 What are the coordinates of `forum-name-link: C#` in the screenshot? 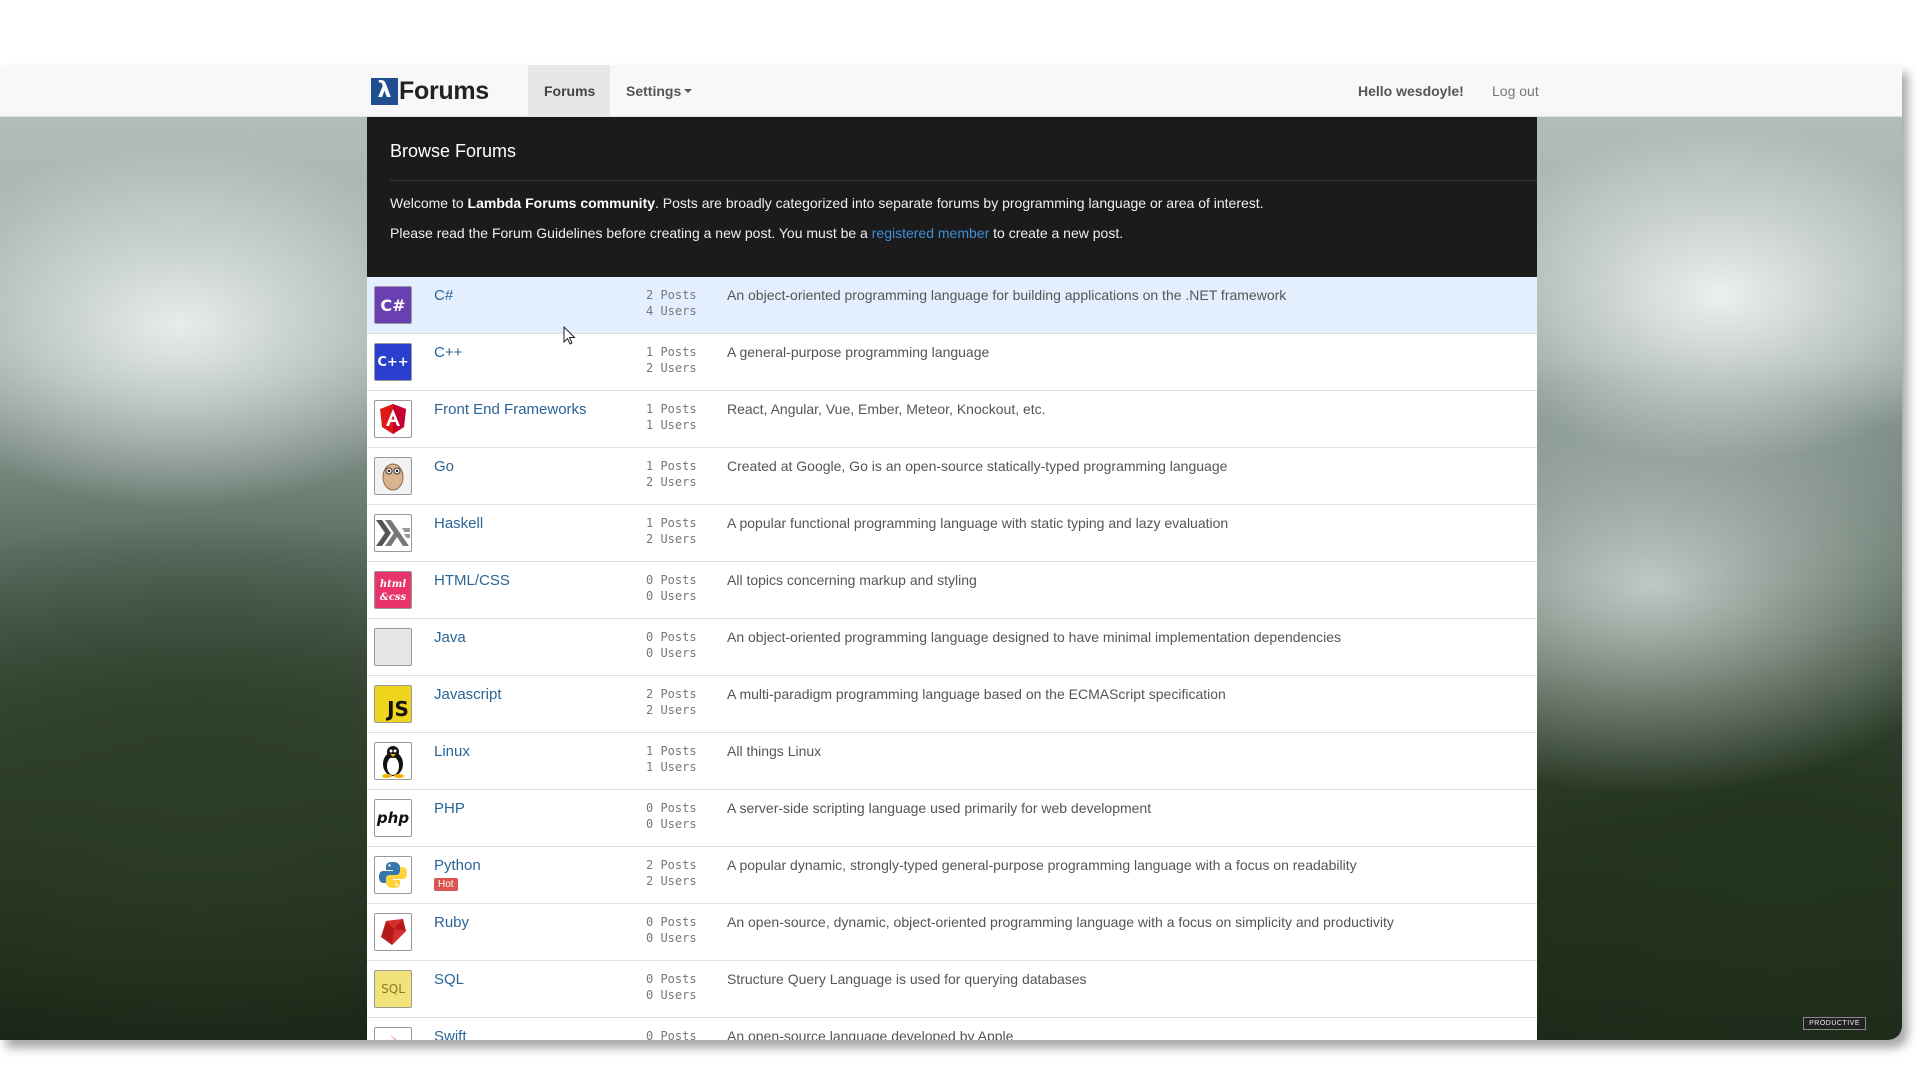 It's located at (443, 295).